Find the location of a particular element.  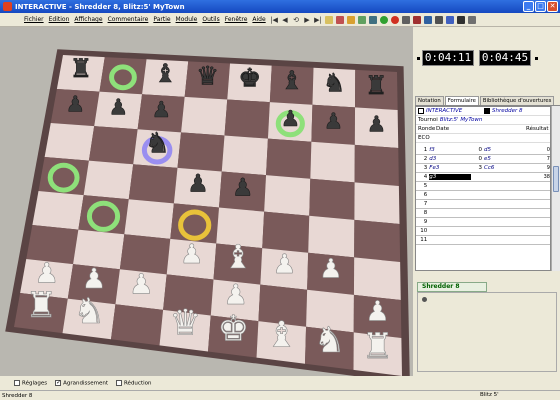

menu-item: Partie is located at coordinates (161, 19).